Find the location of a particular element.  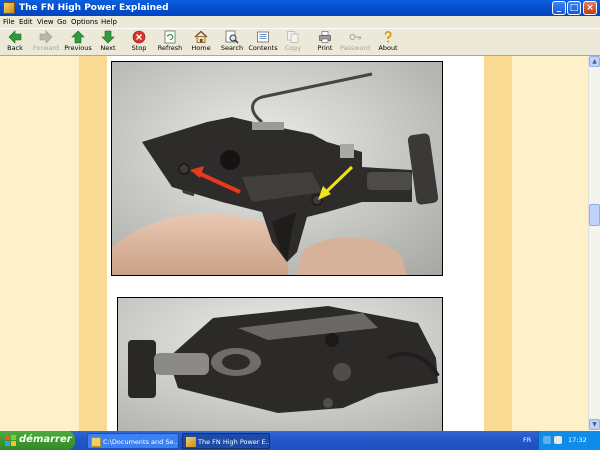

scroll-up-icon: ▲ is located at coordinates (594, 61).